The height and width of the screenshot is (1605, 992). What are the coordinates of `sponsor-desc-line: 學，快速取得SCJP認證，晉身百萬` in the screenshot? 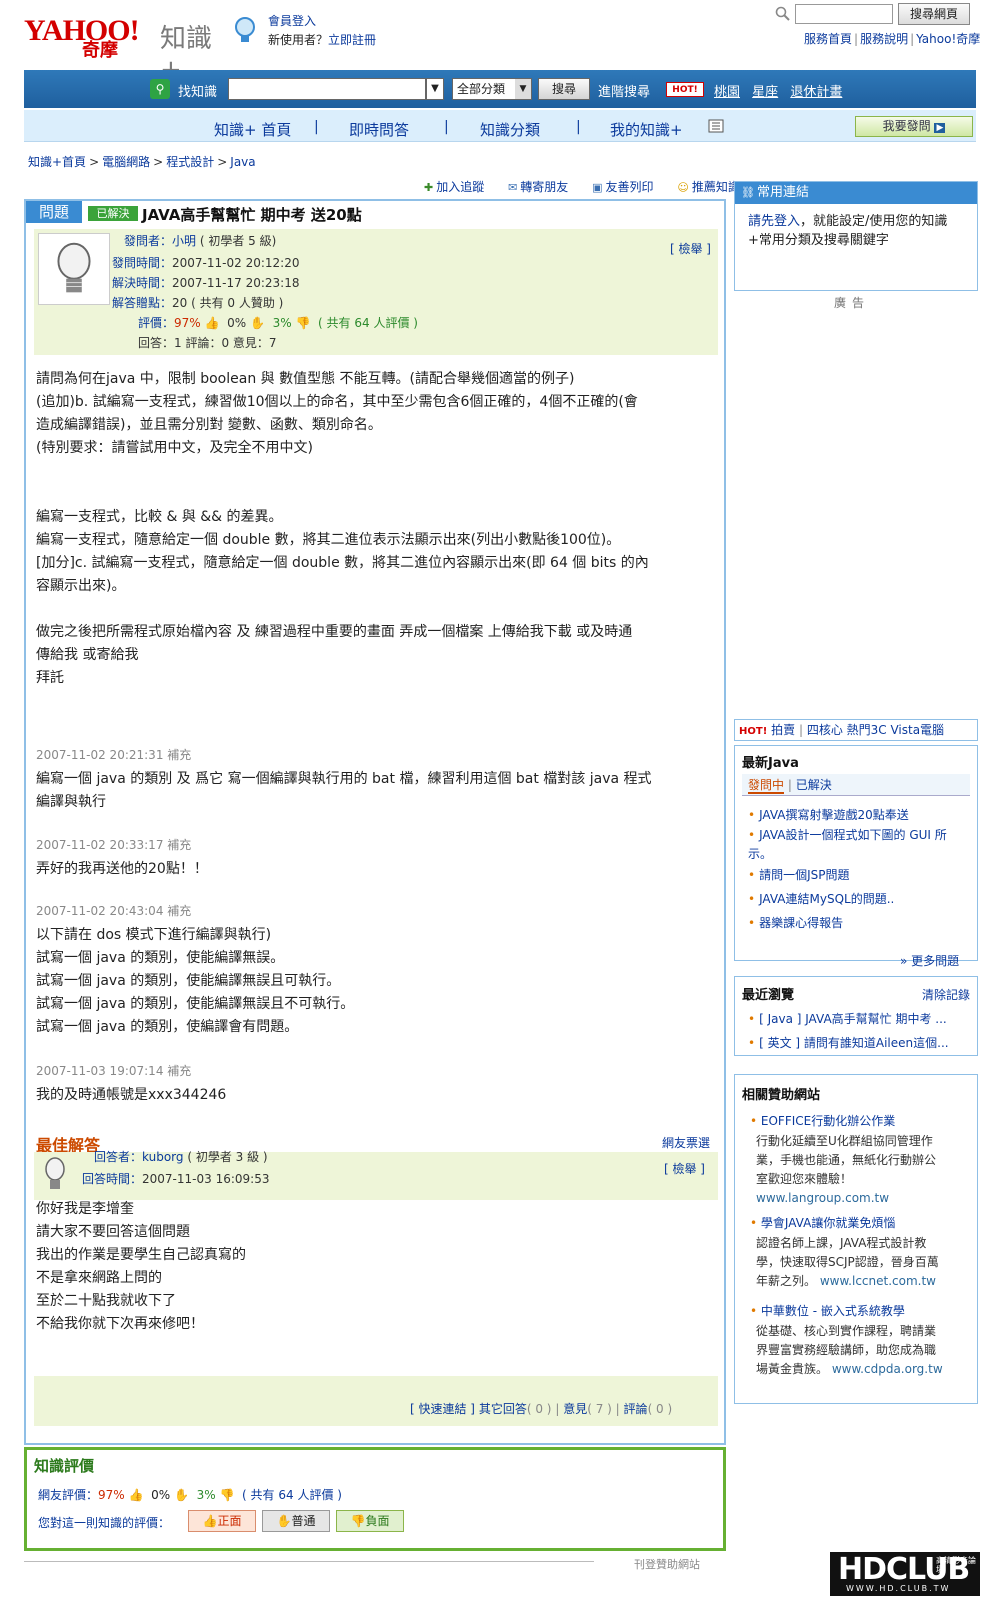 It's located at (847, 1262).